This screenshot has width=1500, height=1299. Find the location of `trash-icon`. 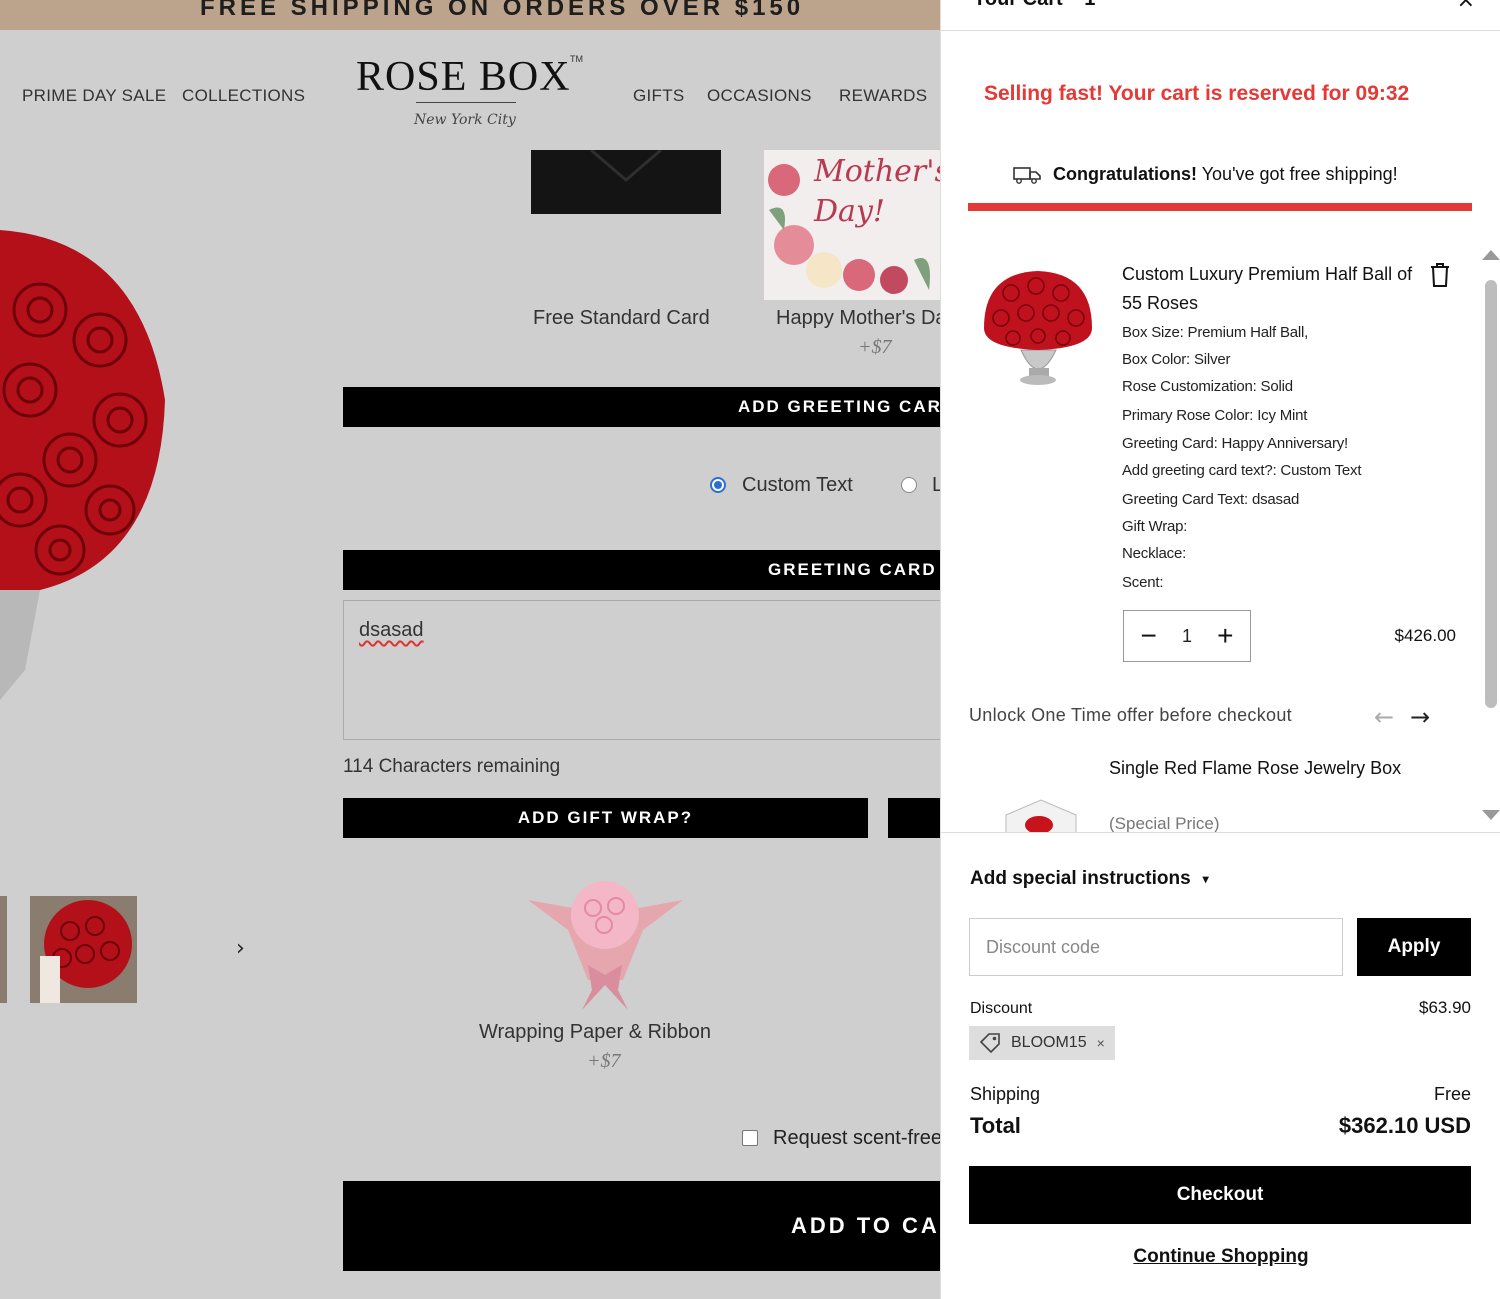

trash-icon is located at coordinates (1440, 275).